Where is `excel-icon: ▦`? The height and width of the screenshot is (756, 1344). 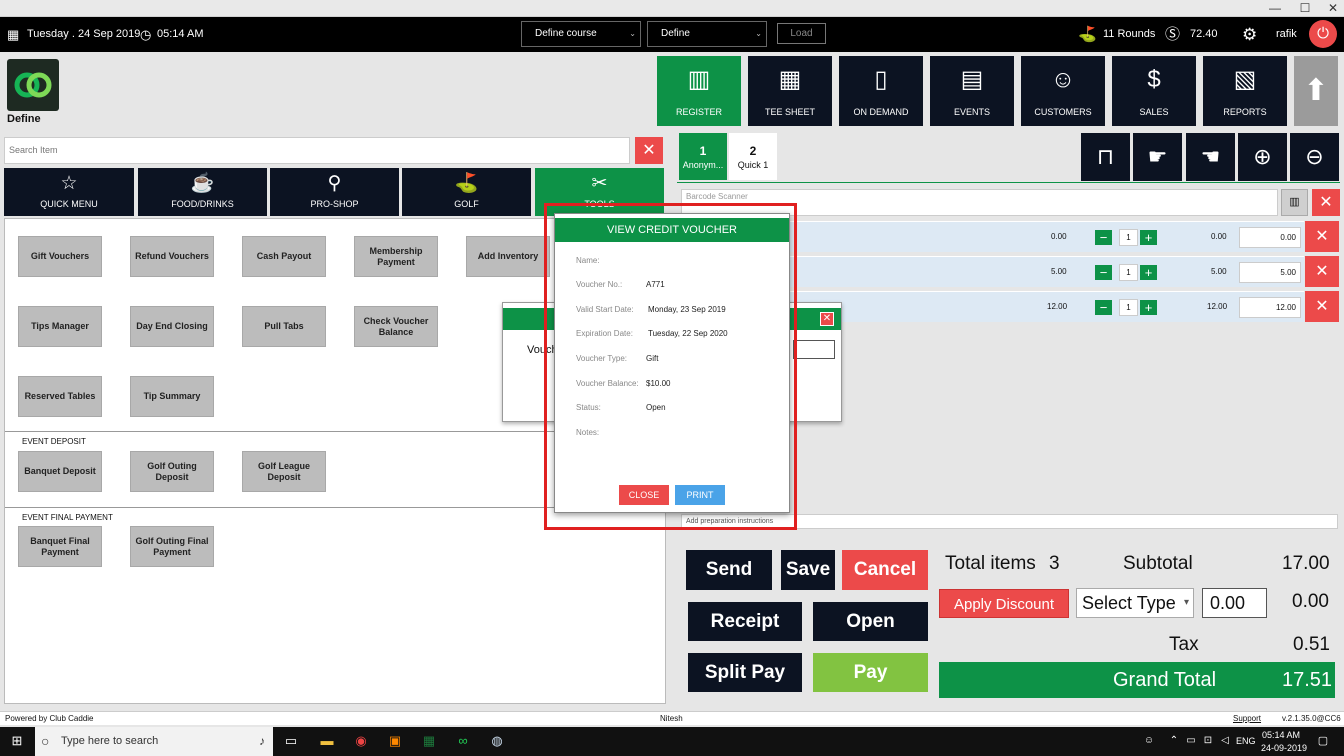
excel-icon: ▦ is located at coordinates (429, 741).